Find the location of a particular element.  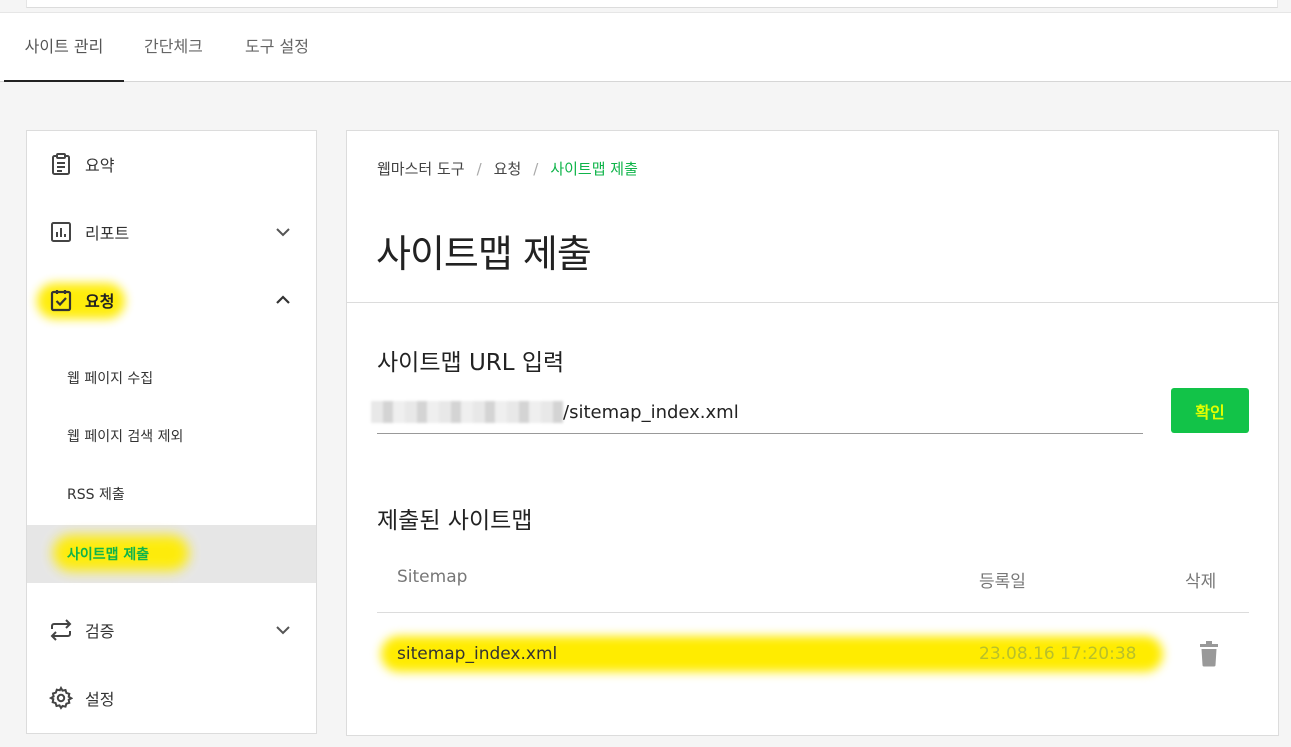

tab-tool-settings: 도구 설정 is located at coordinates (277, 47).